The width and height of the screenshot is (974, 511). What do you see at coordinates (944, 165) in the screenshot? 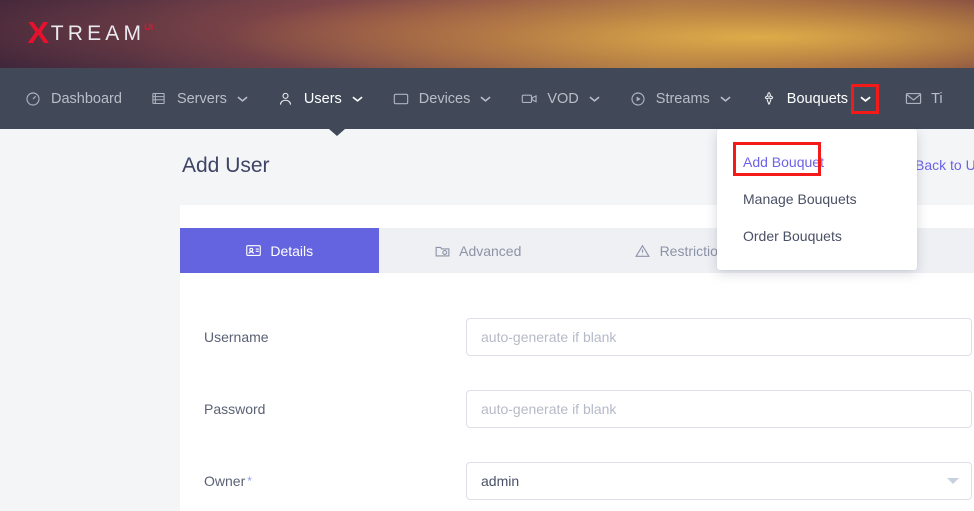
I see `back-to-users-link: Back to Us` at bounding box center [944, 165].